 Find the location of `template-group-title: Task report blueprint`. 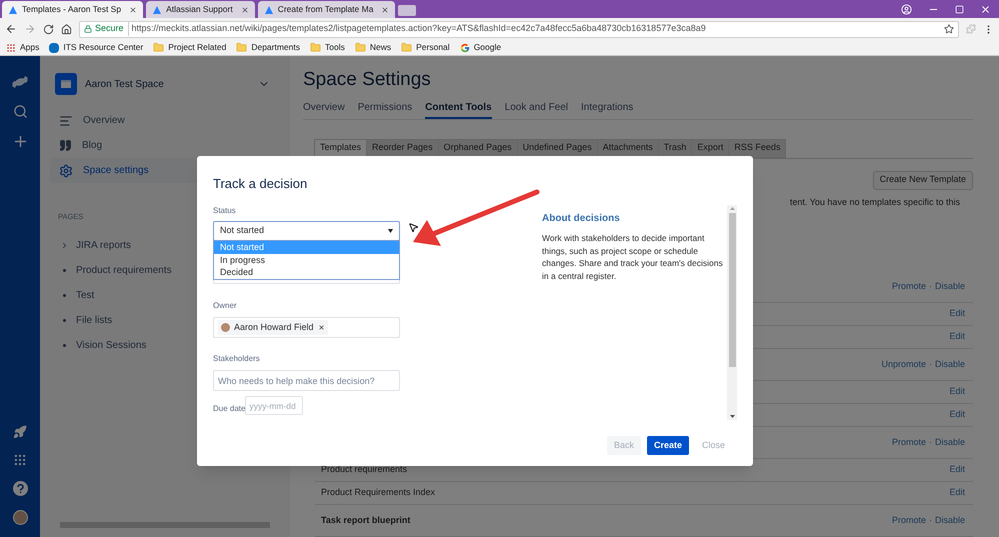

template-group-title: Task report blueprint is located at coordinates (365, 520).